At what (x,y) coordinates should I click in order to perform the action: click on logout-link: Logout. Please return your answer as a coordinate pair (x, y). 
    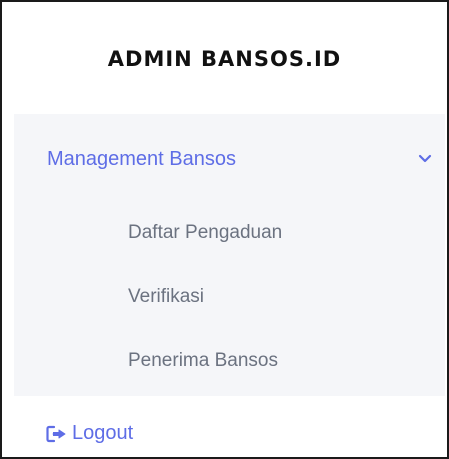
    Looking at the image, I should click on (89, 433).